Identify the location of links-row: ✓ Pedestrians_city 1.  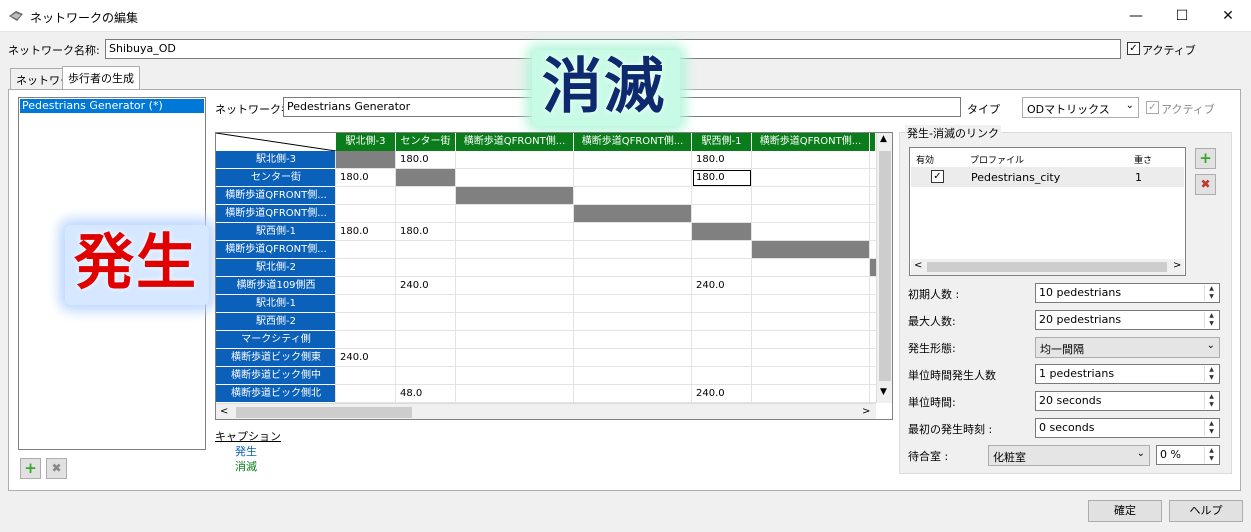
(1047, 177).